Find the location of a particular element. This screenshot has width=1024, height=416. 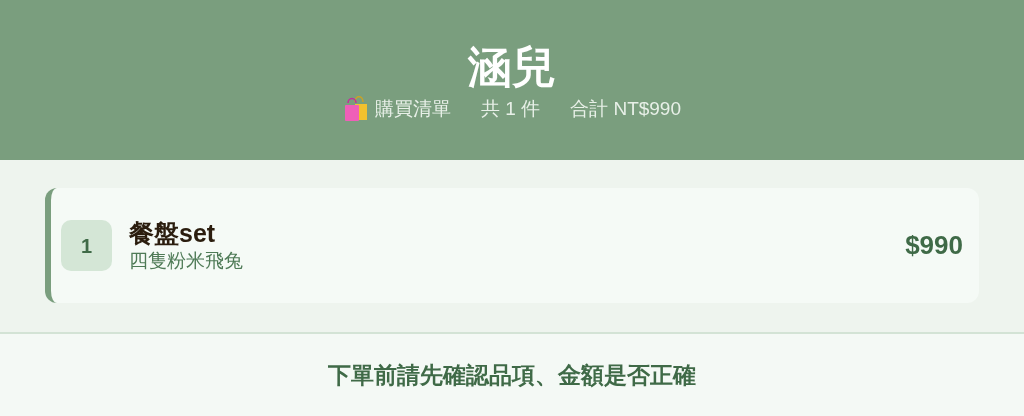

summary-text: 合計 NT$990 is located at coordinates (625, 108).